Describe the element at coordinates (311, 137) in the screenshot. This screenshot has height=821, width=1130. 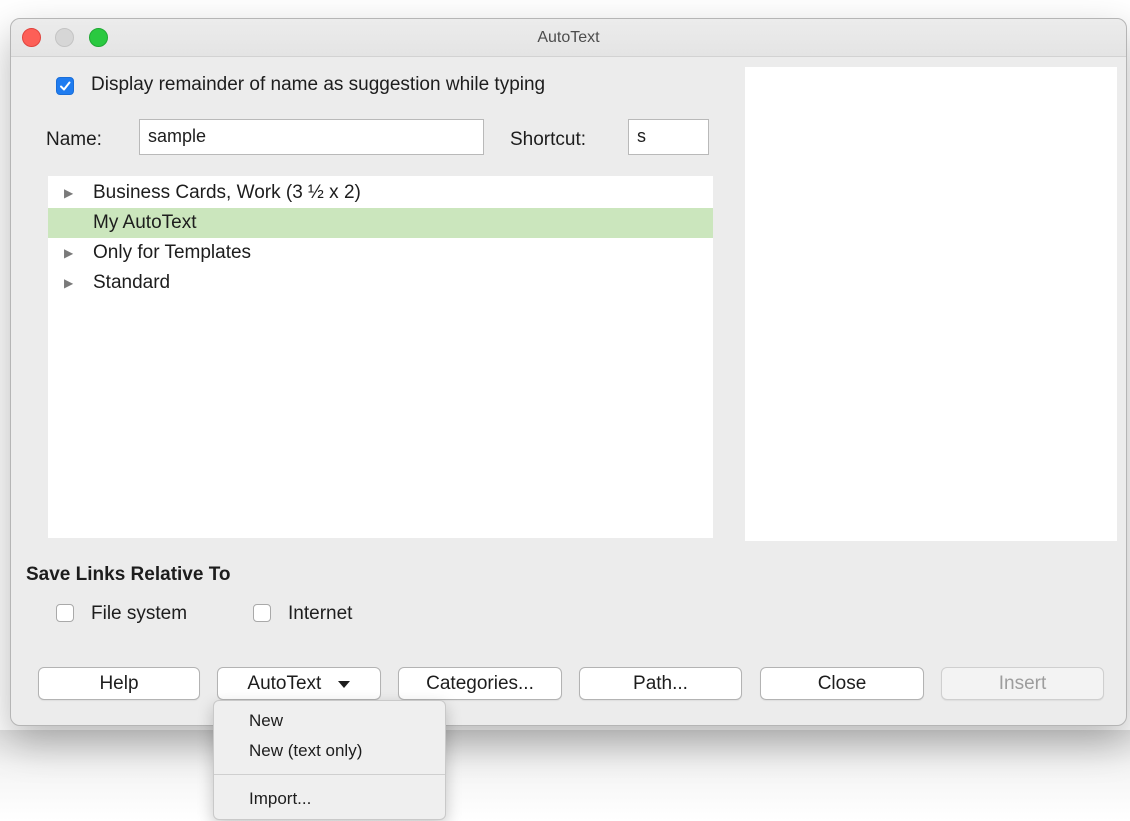
I see `name-field: sample` at that location.